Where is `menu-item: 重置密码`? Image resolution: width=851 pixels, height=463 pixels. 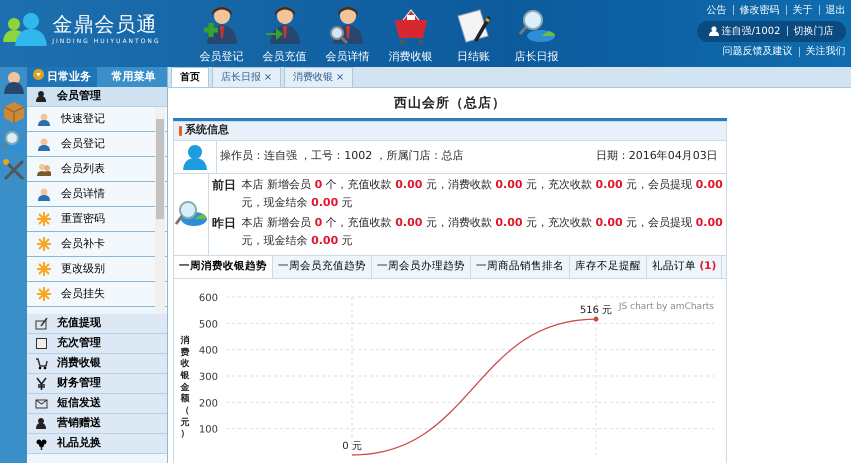 menu-item: 重置密码 is located at coordinates (97, 219).